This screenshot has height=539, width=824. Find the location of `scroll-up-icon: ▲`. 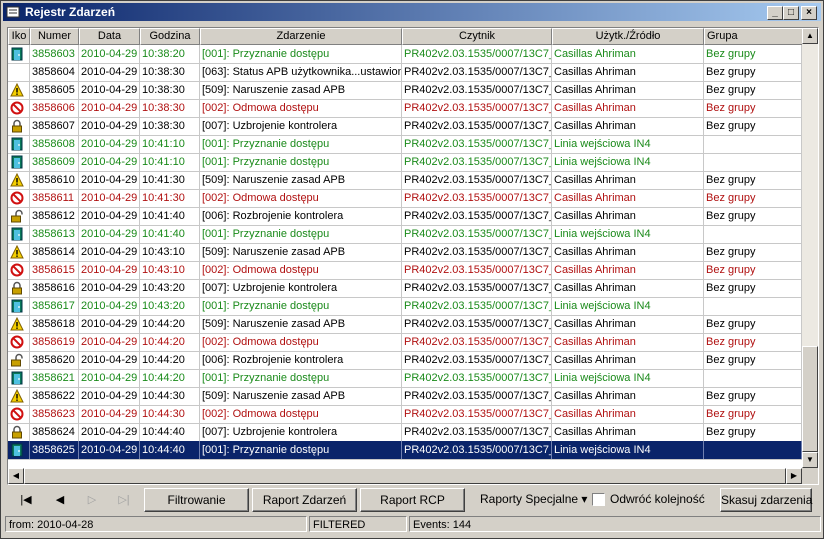

scroll-up-icon: ▲ is located at coordinates (810, 36).